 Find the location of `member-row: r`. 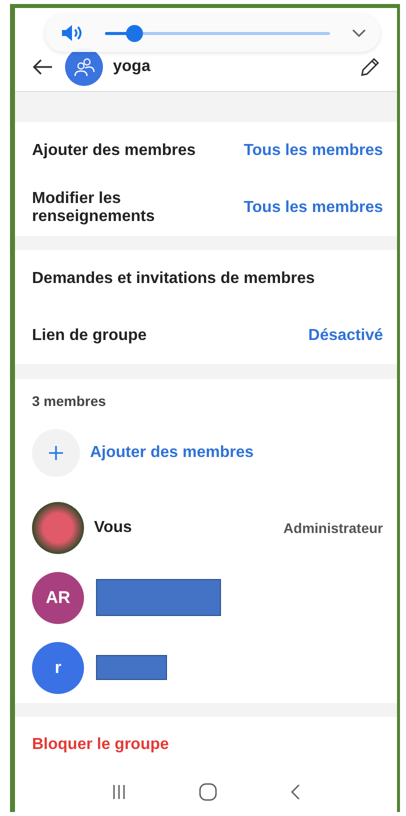

member-row: r is located at coordinates (207, 667).